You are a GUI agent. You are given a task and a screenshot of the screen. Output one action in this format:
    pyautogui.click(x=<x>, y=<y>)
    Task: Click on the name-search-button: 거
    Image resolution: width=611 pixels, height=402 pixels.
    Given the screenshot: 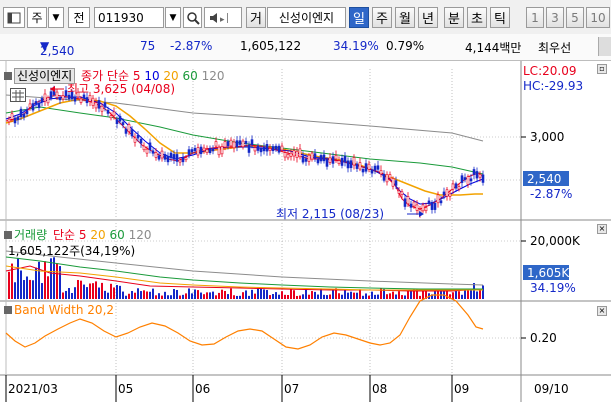 What is the action you would take?
    pyautogui.click(x=256, y=17)
    